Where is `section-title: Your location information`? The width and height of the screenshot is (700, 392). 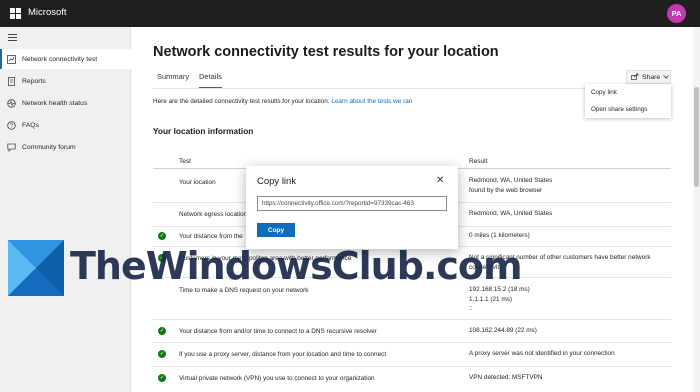
section-title: Your location information is located at coordinates (203, 131).